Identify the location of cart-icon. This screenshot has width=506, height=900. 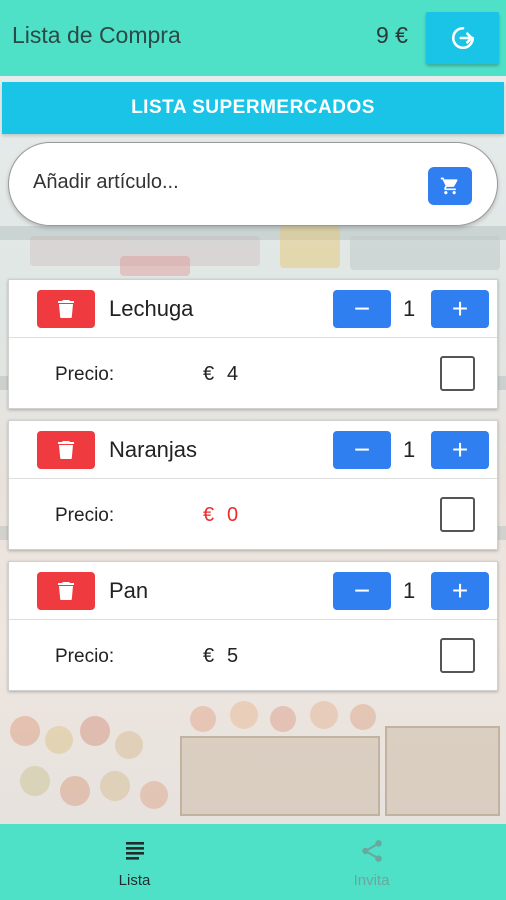
(449, 186).